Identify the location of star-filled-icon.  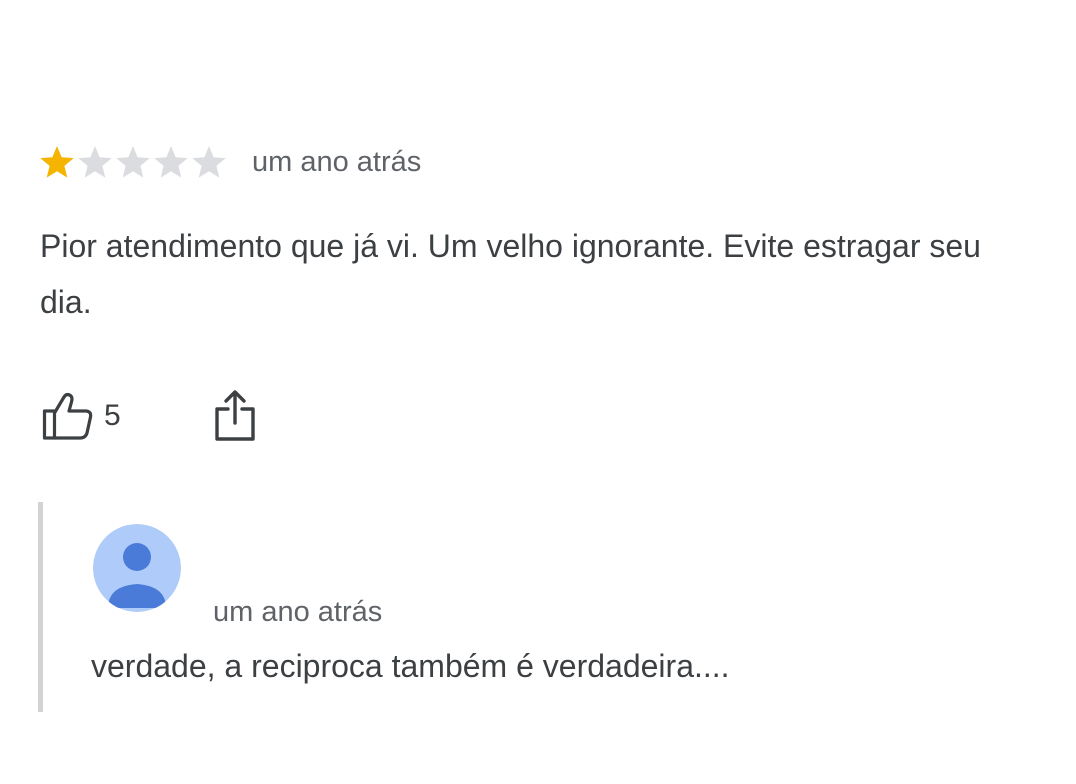
(57, 162).